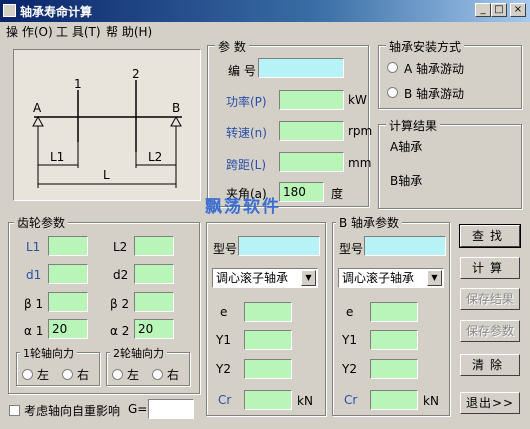 The height and width of the screenshot is (429, 530). Describe the element at coordinates (27, 374) in the screenshot. I see `axial1-left-radio` at that location.